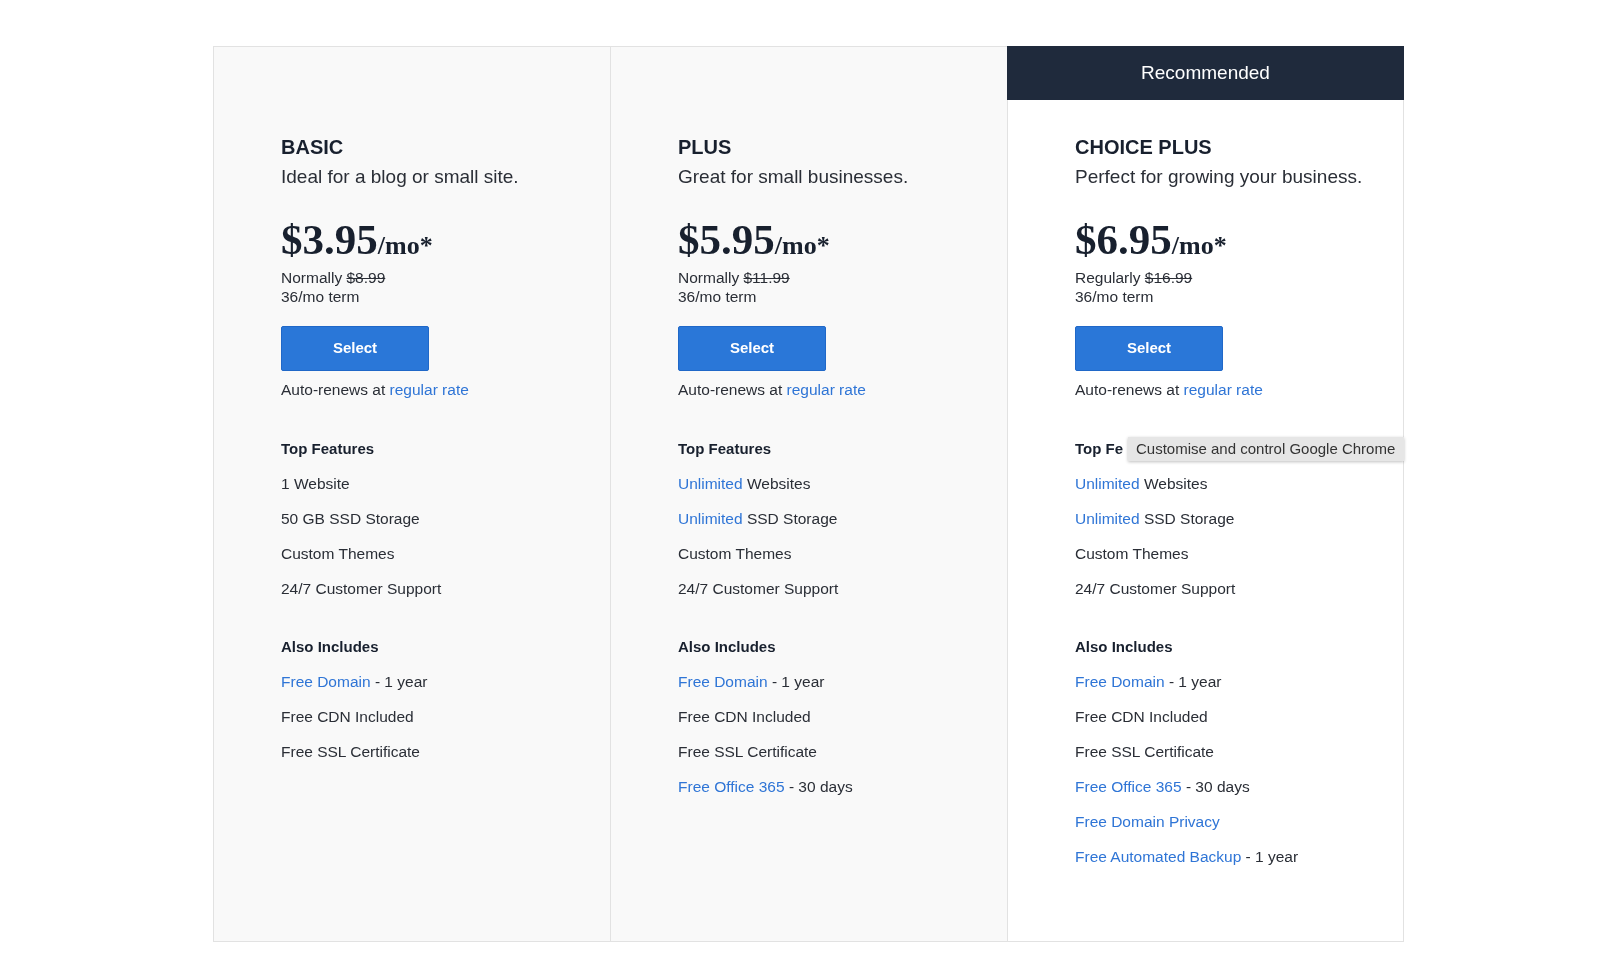  Describe the element at coordinates (754, 239) in the screenshot. I see `price: $5.95/mo*` at that location.